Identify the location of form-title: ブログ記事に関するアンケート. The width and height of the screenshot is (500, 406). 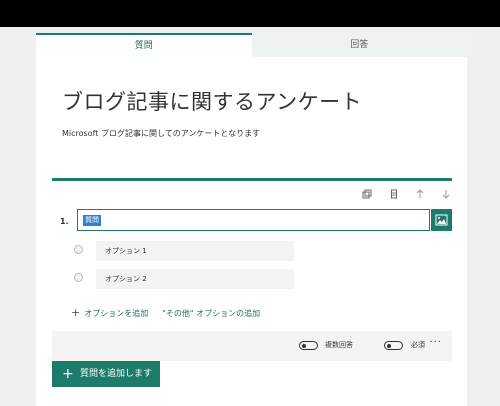
(212, 101).